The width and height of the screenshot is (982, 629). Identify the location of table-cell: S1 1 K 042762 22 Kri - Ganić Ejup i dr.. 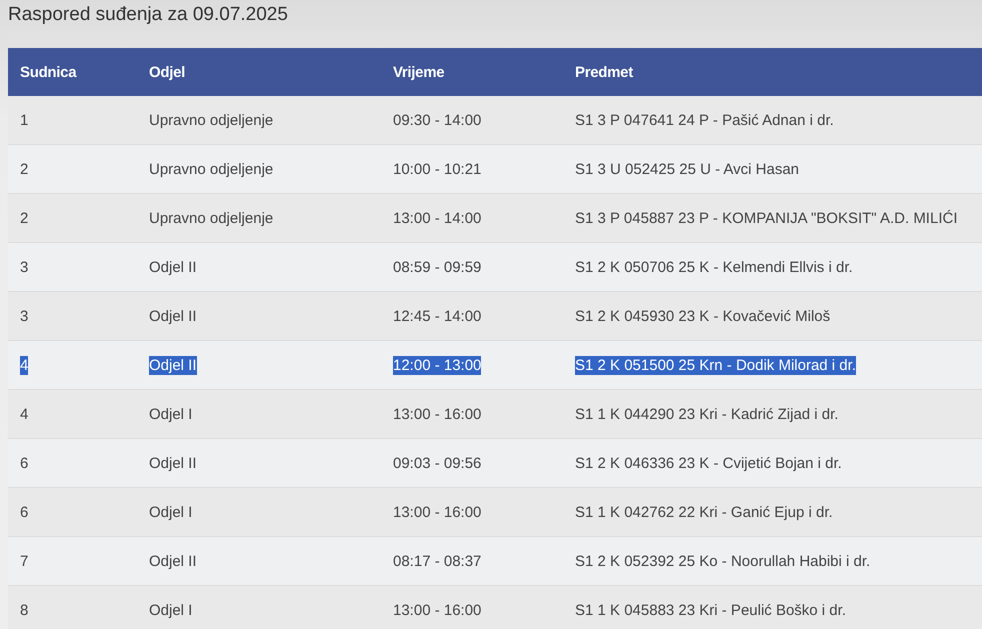
(704, 512).